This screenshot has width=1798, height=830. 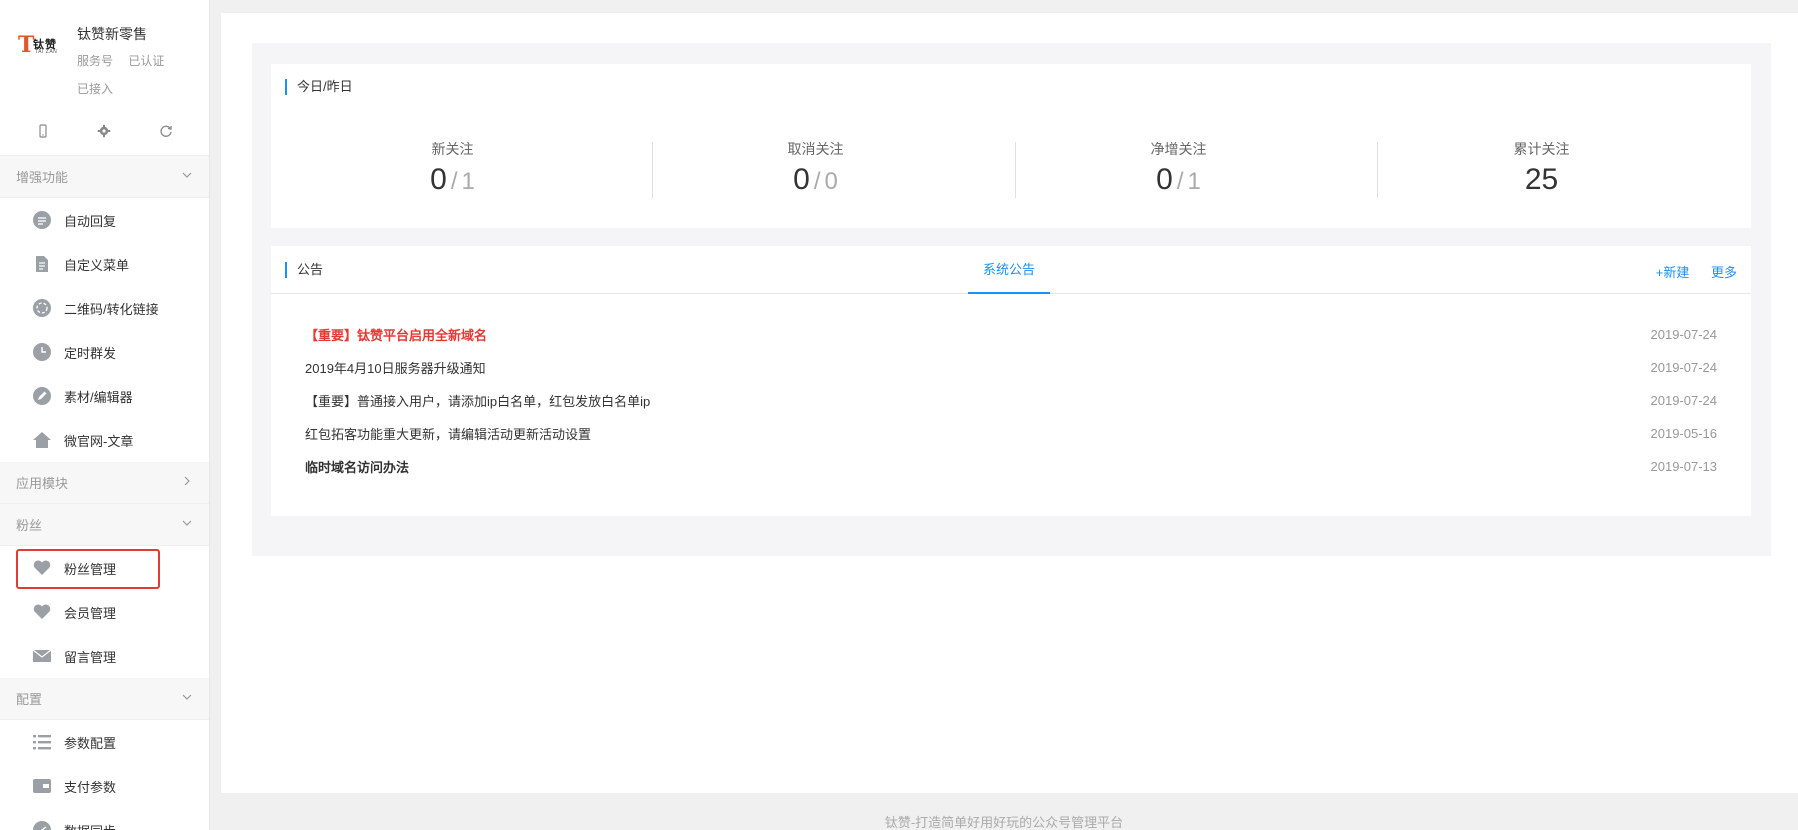 What do you see at coordinates (90, 825) in the screenshot?
I see `menu-item-label: 数据同步` at bounding box center [90, 825].